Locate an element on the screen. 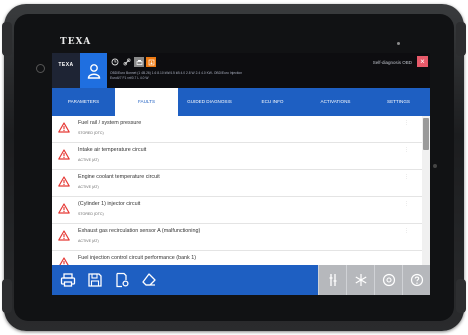 The width and height of the screenshot is (468, 335). tab-ecu-info: ECU INFO is located at coordinates (272, 102).